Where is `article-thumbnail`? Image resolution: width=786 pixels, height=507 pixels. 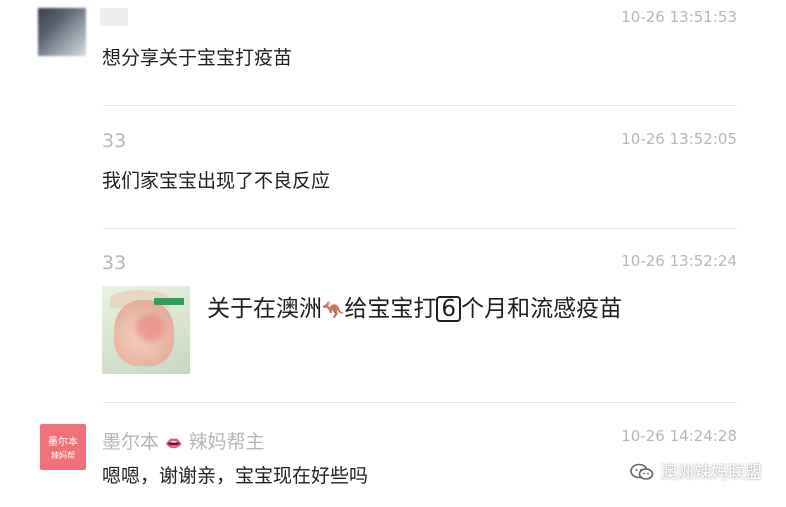
article-thumbnail is located at coordinates (146, 330).